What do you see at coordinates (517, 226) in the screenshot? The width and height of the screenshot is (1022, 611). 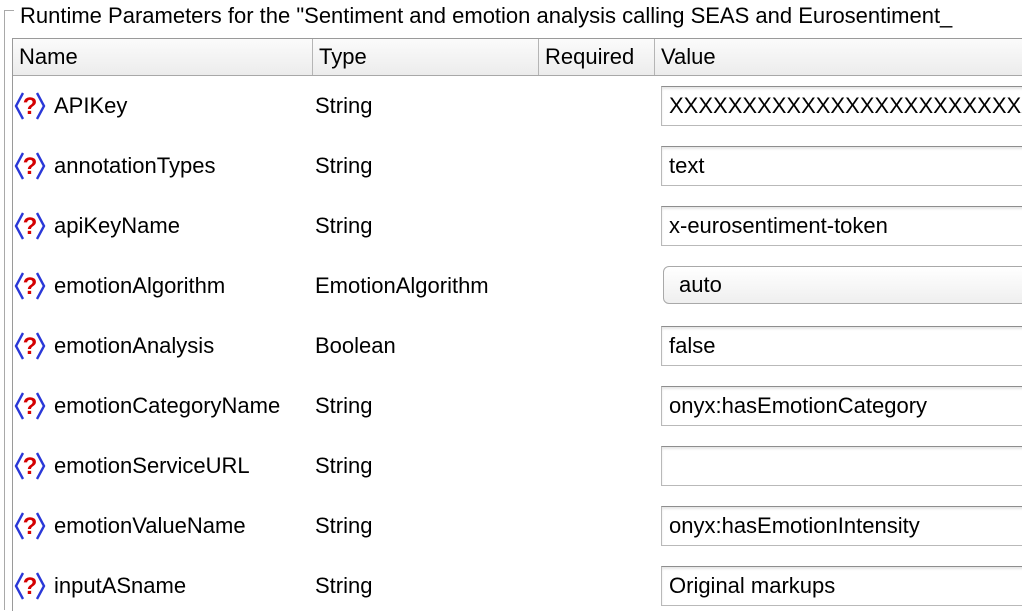 I see `table-row: ? apiKeyName String` at bounding box center [517, 226].